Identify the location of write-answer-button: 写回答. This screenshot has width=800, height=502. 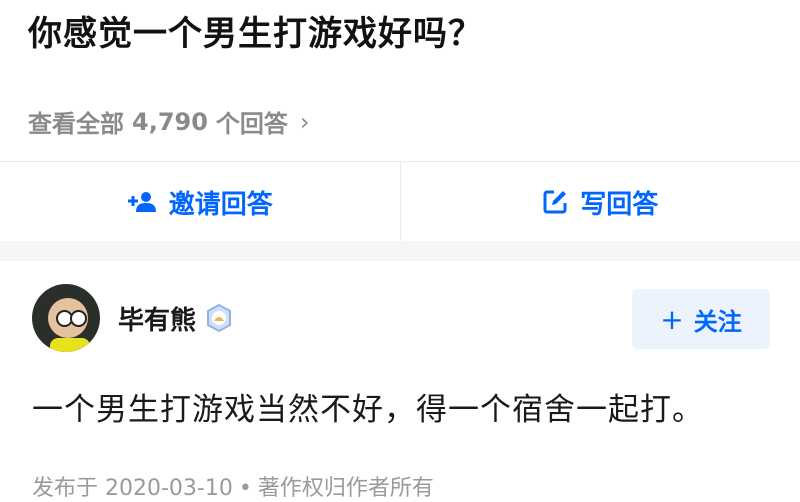
(600, 202).